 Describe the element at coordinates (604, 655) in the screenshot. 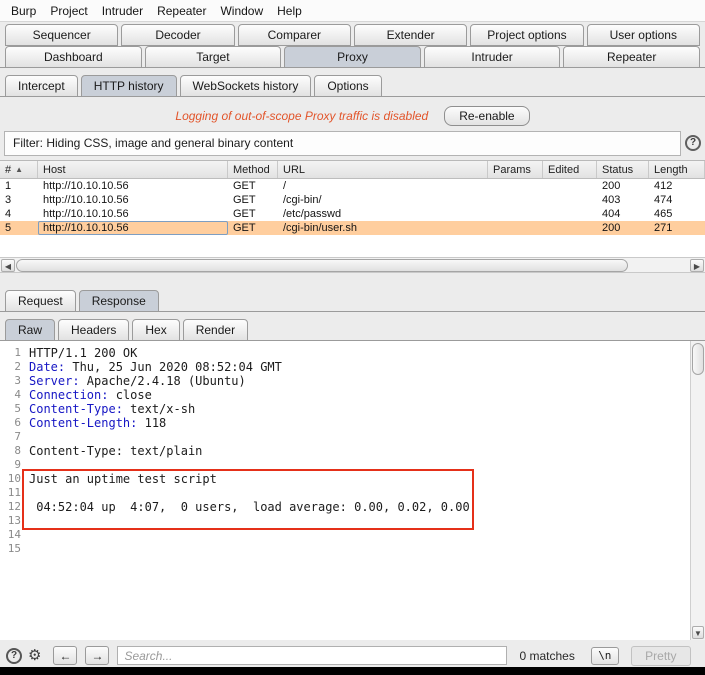

I see `newline-toggle-button: \n` at that location.